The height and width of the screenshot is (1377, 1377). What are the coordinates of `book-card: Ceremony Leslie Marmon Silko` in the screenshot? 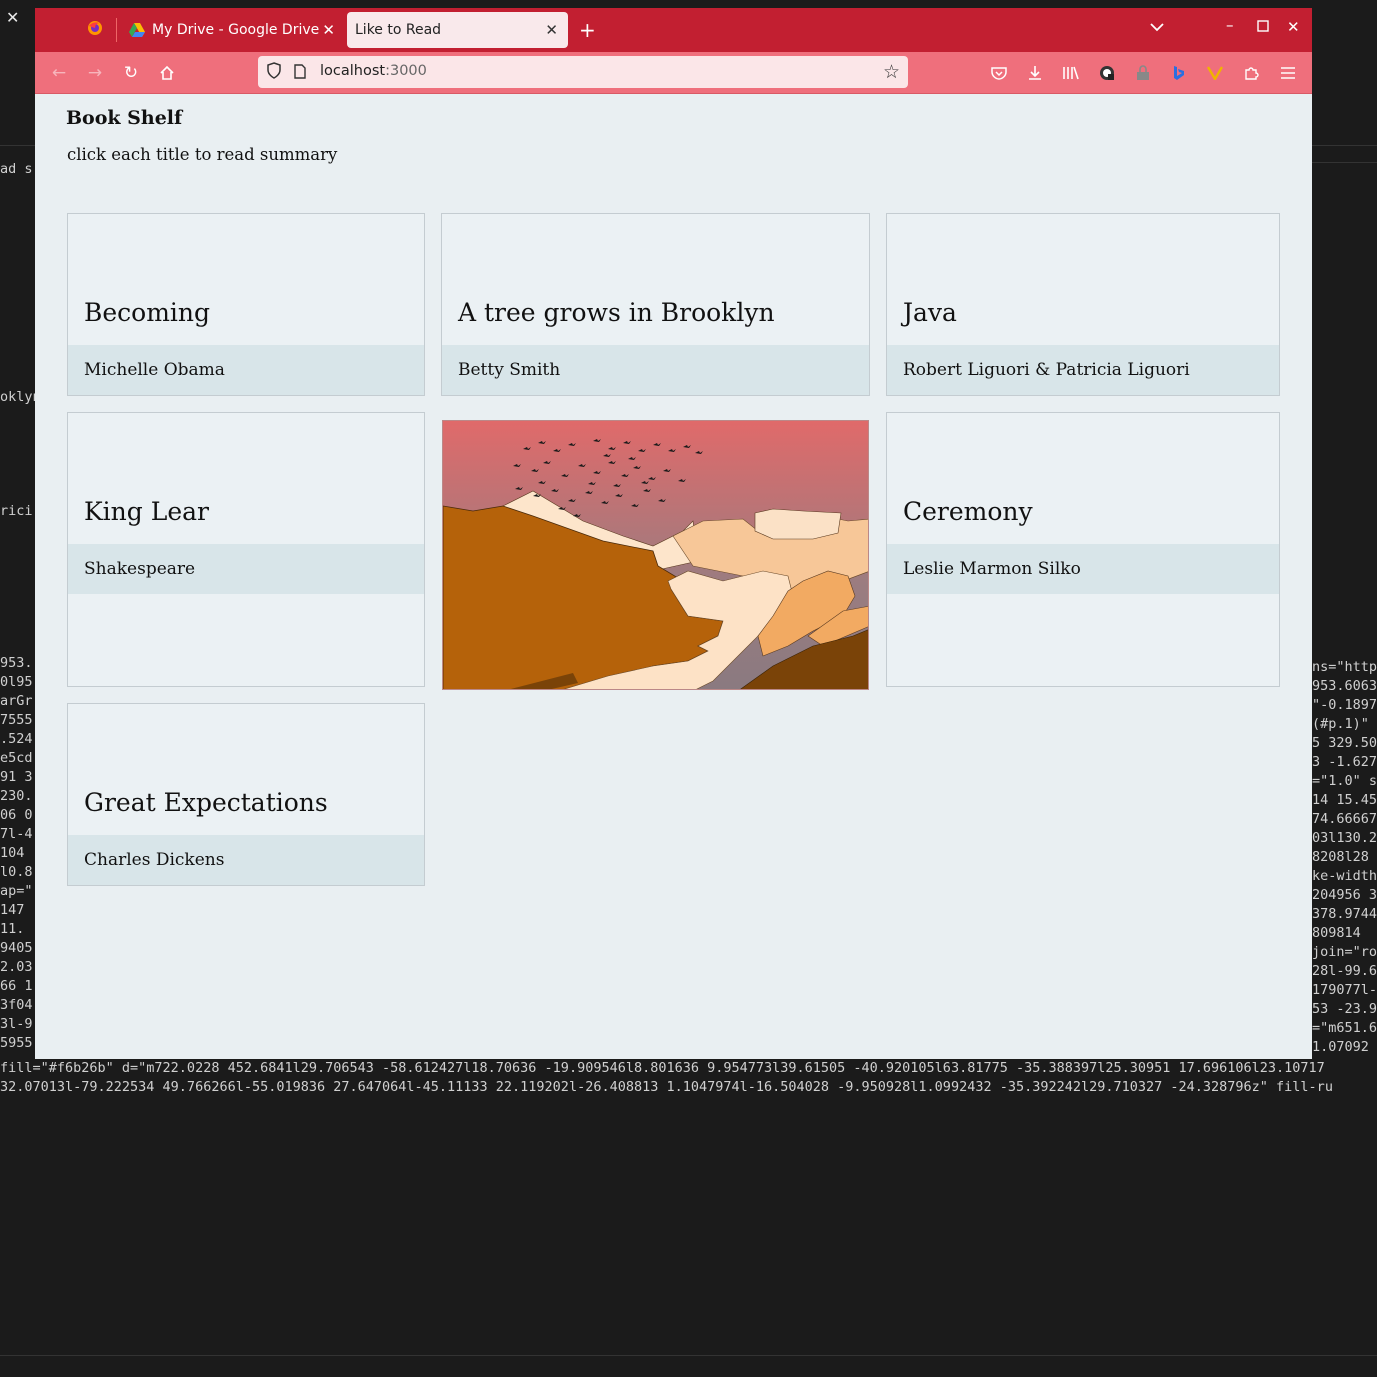 It's located at (1083, 549).